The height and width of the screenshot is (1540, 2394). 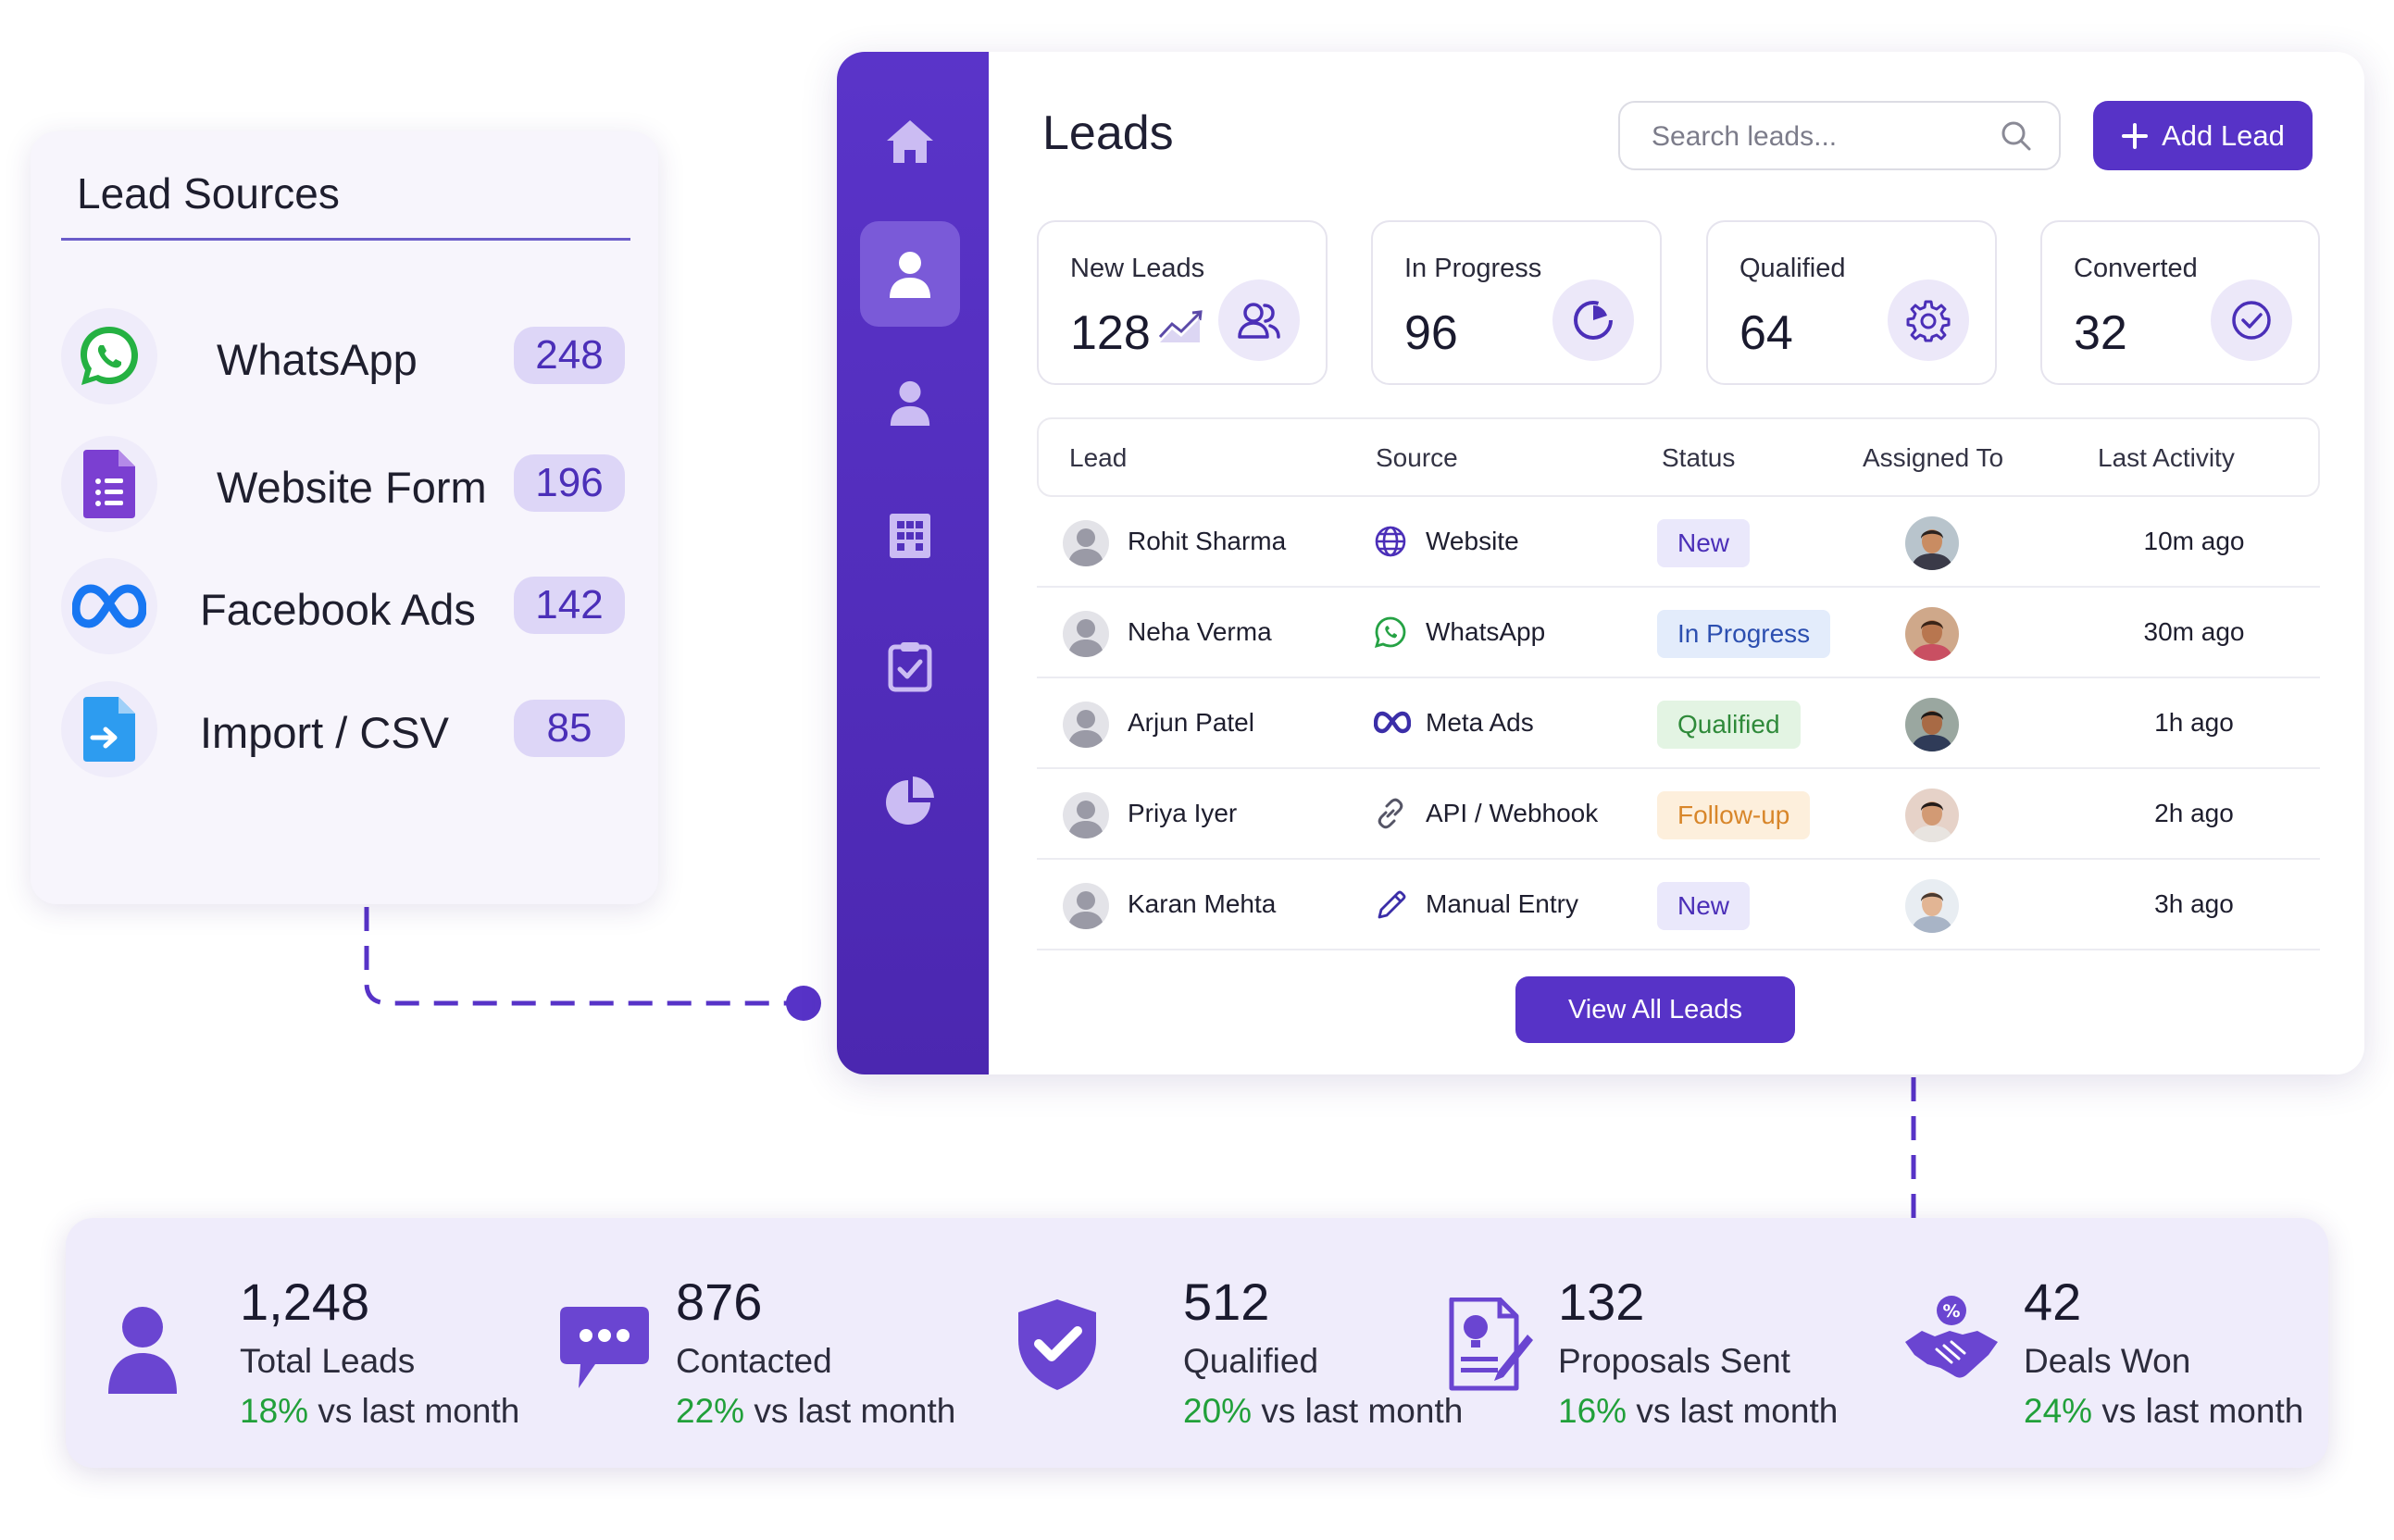 What do you see at coordinates (1744, 634) in the screenshot?
I see `status-badge: In Progress` at bounding box center [1744, 634].